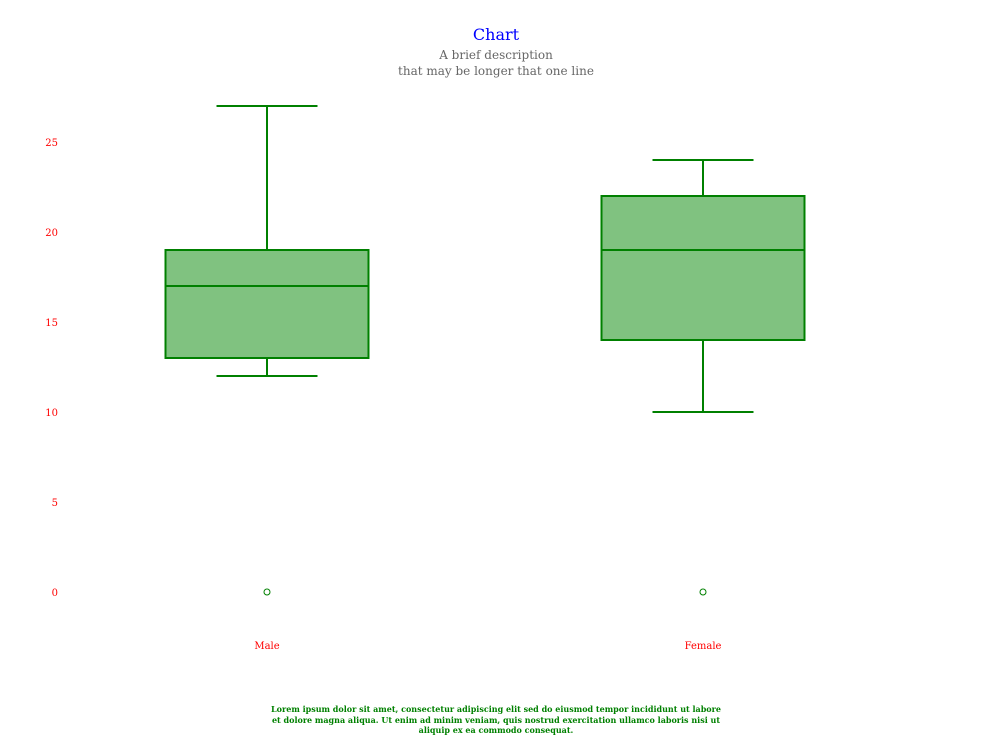 The height and width of the screenshot is (744, 992). Describe the element at coordinates (55, 593) in the screenshot. I see `y-tick-label: 0` at that location.